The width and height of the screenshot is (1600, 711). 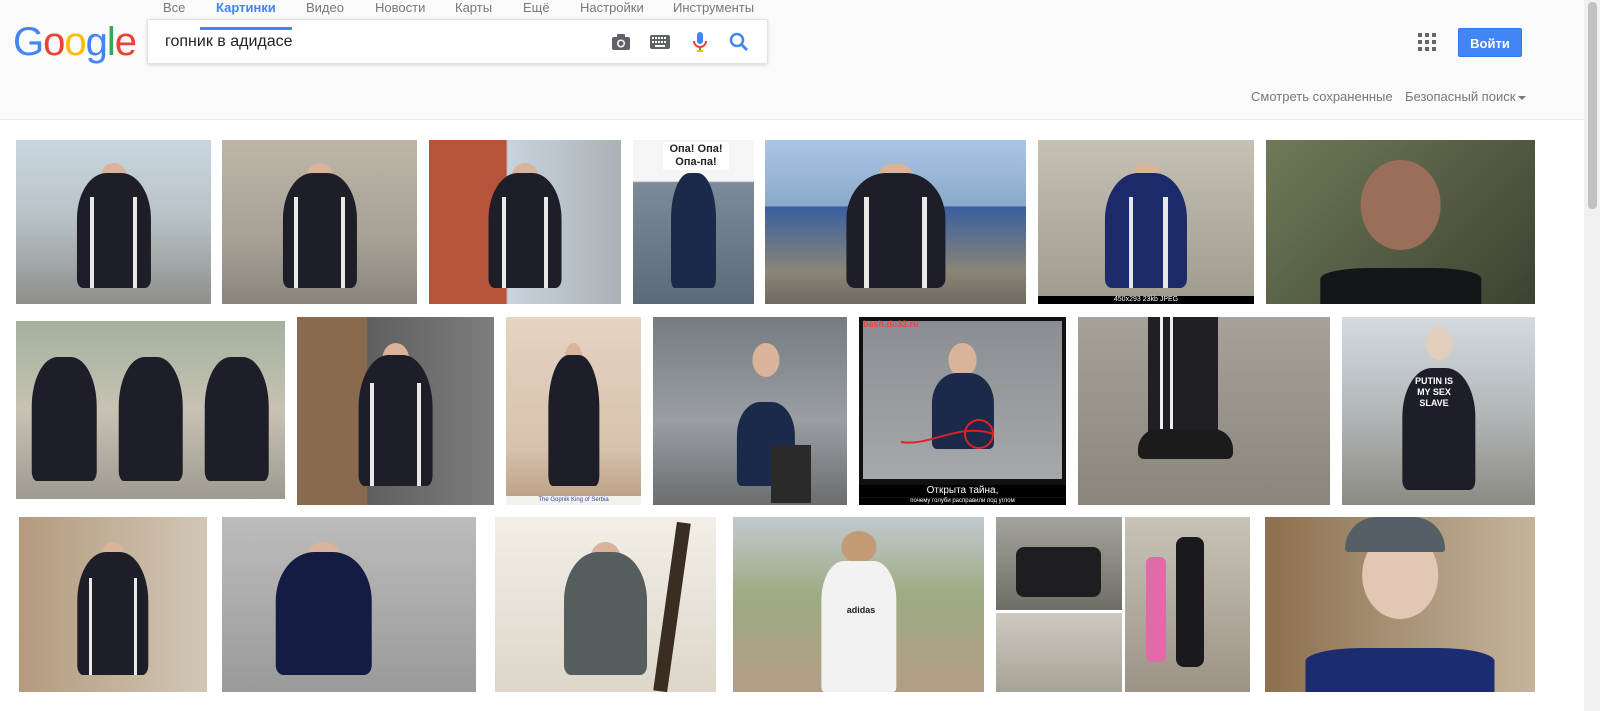 I want to click on image-size-info: 450x293 23kb JPEG, so click(x=1146, y=300).